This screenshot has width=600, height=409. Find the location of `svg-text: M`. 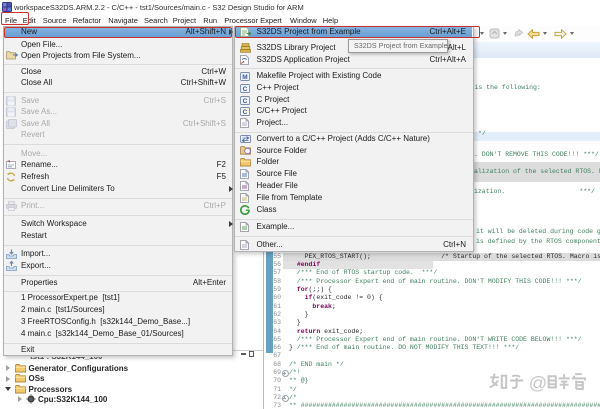

svg-text: M is located at coordinates (244, 77).